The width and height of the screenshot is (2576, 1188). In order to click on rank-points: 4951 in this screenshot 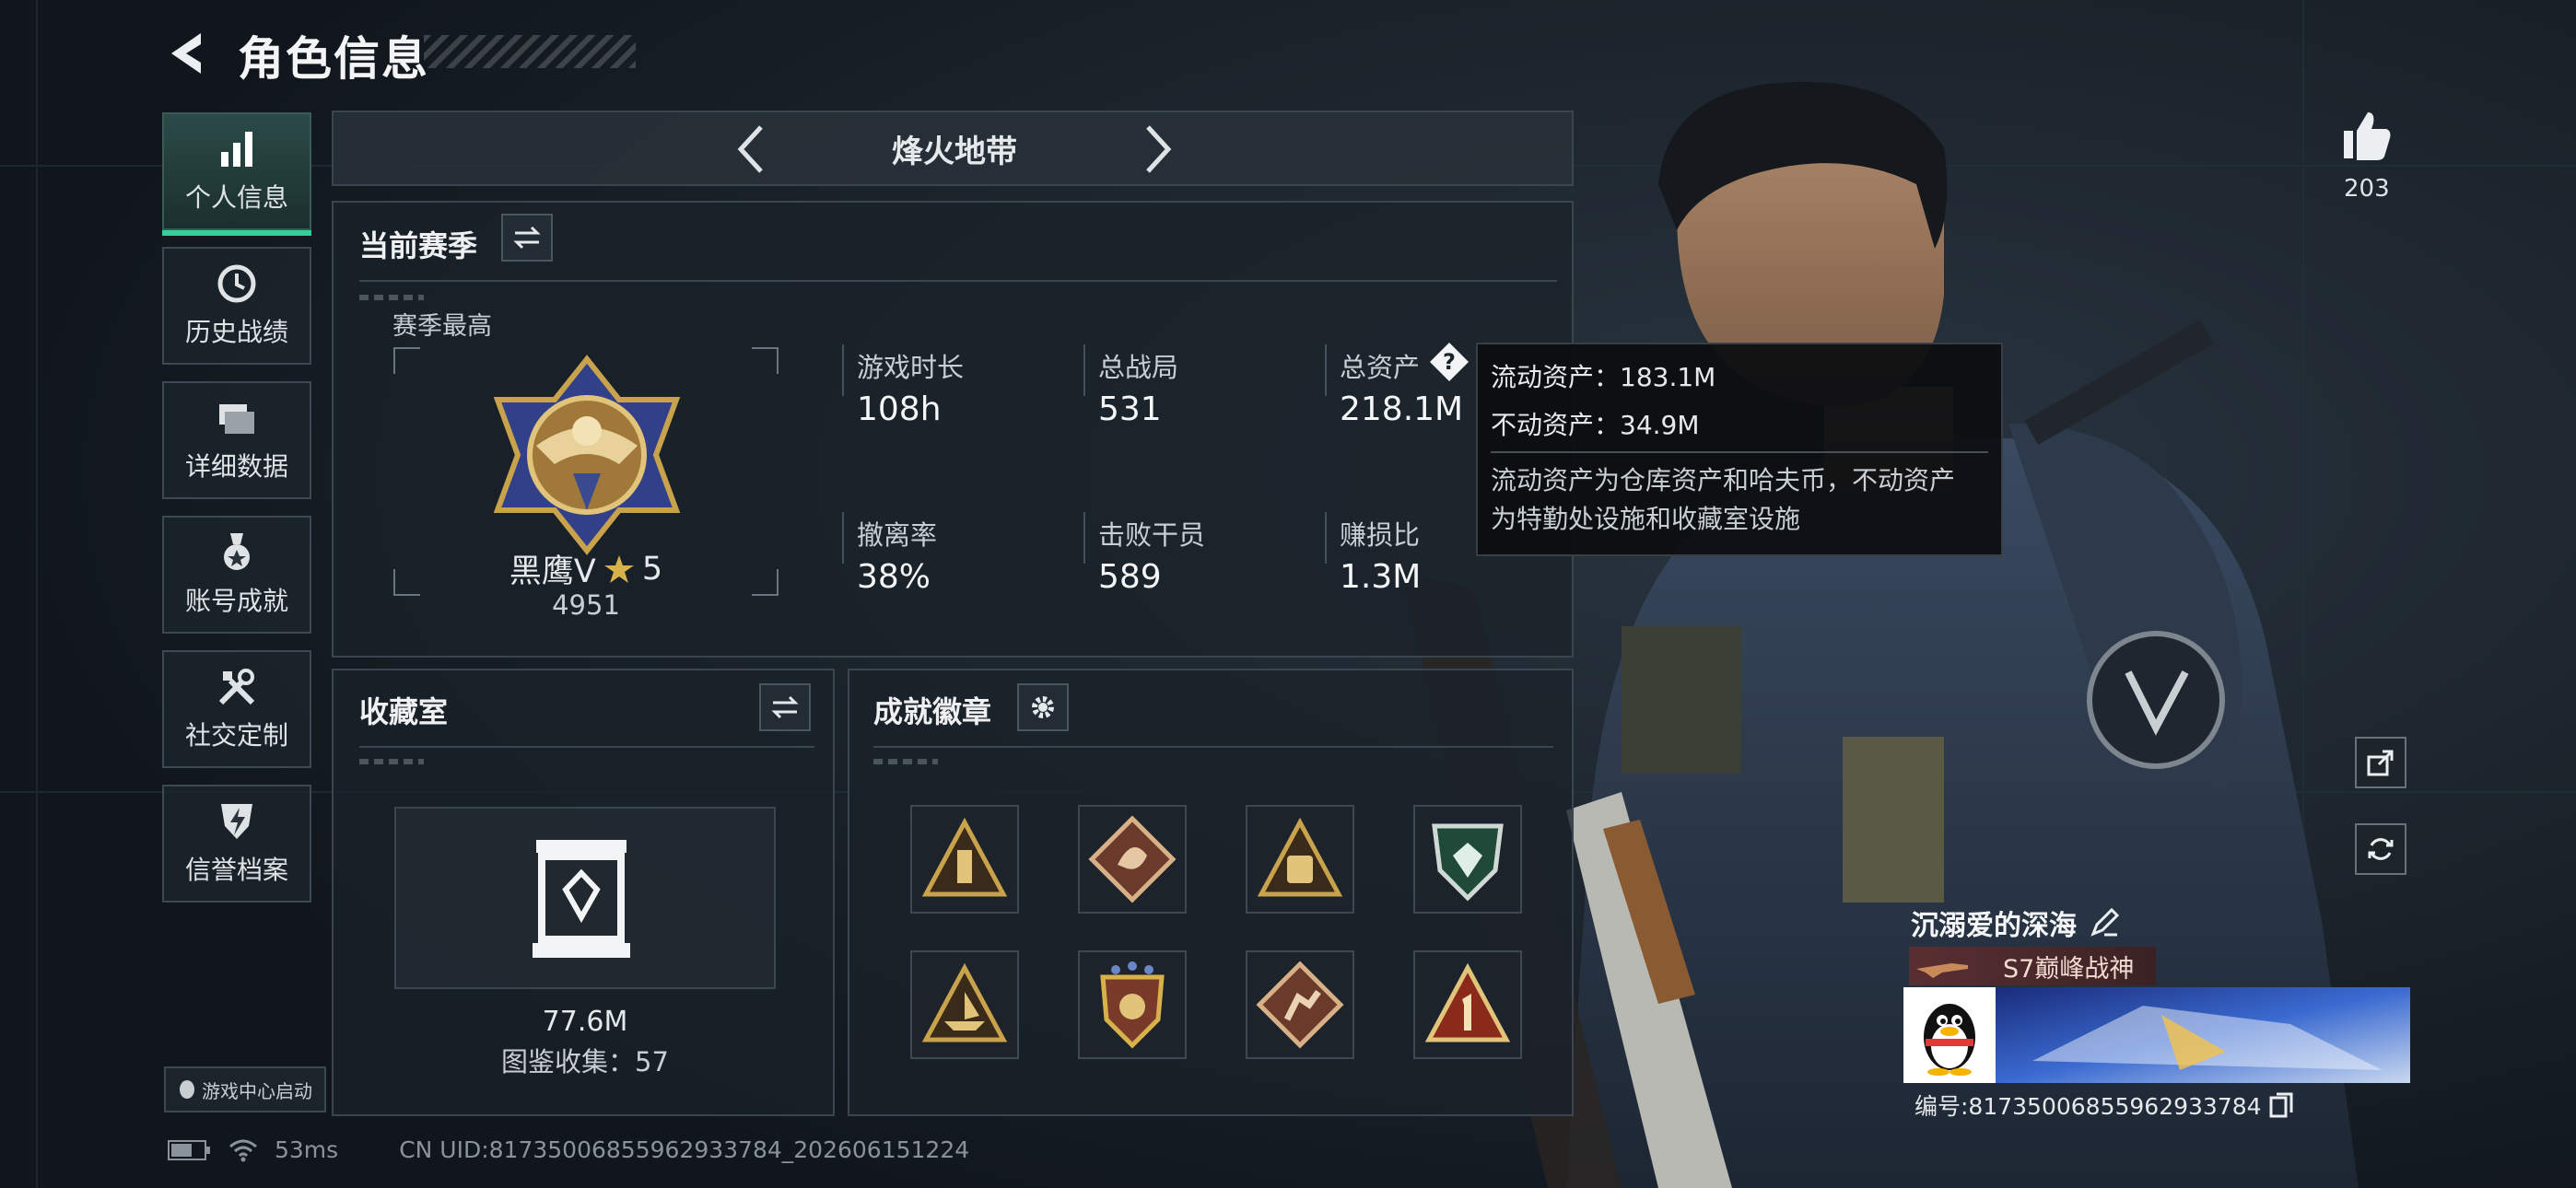, I will do `click(586, 605)`.